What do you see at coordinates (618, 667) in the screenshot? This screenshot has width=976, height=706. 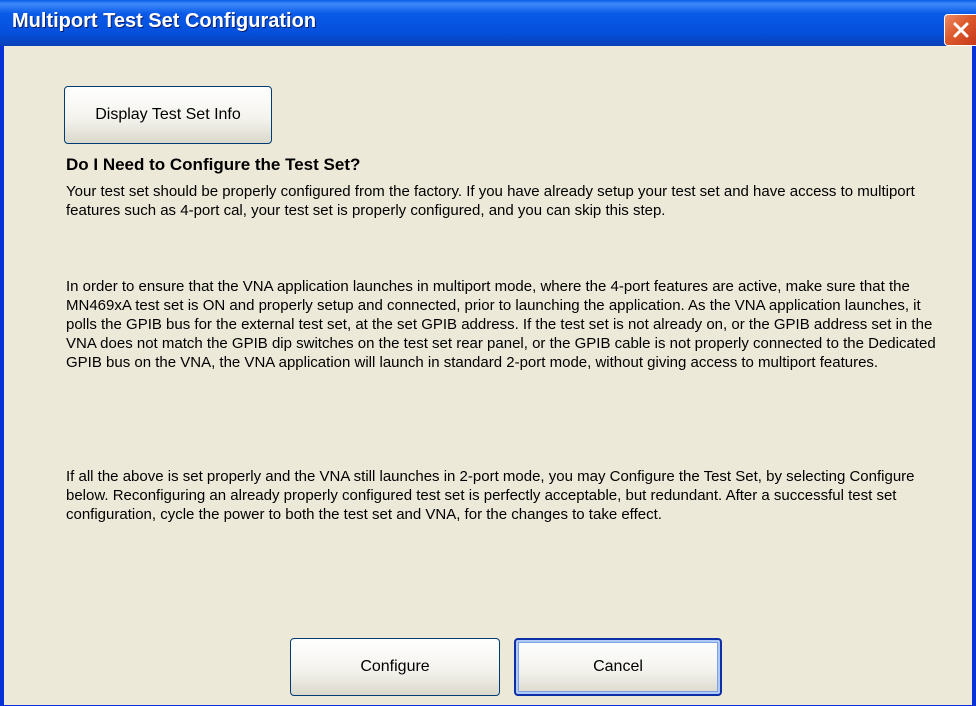 I see `cancel-button: Cancel` at bounding box center [618, 667].